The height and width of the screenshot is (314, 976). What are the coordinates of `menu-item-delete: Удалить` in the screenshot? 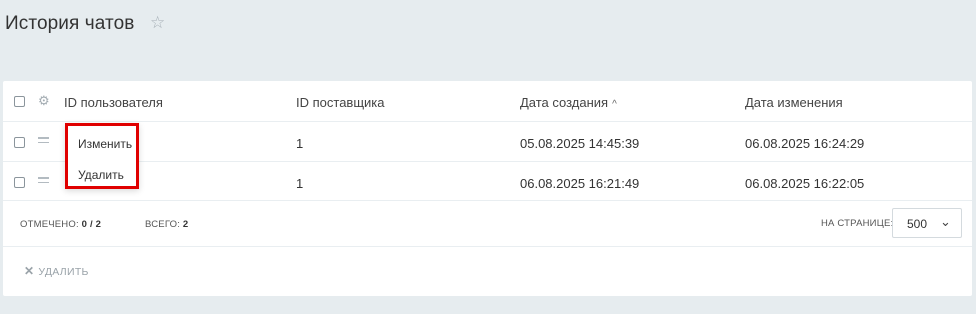 It's located at (101, 175).